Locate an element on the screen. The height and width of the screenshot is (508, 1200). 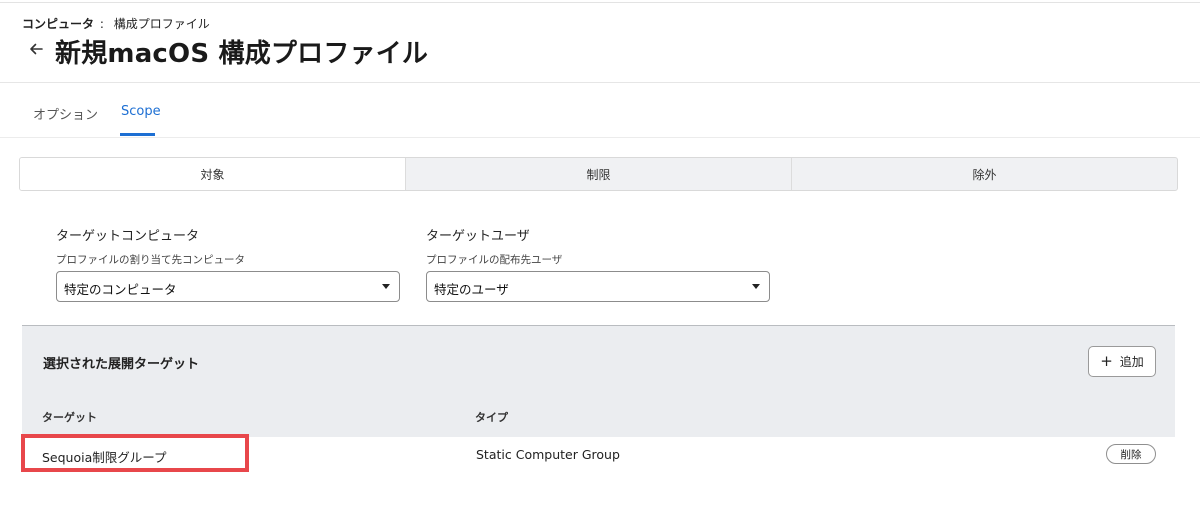
tab-scope: Scope is located at coordinates (141, 111).